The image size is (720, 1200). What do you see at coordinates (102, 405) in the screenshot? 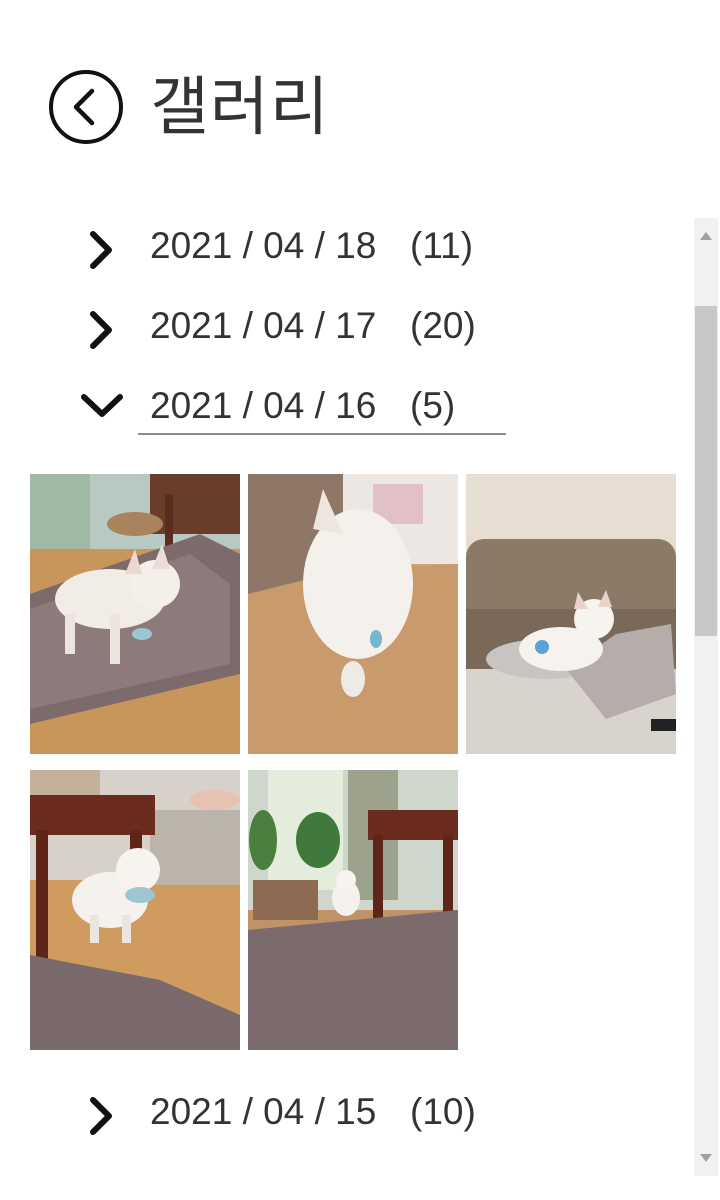
I see `chevron-down-icon` at bounding box center [102, 405].